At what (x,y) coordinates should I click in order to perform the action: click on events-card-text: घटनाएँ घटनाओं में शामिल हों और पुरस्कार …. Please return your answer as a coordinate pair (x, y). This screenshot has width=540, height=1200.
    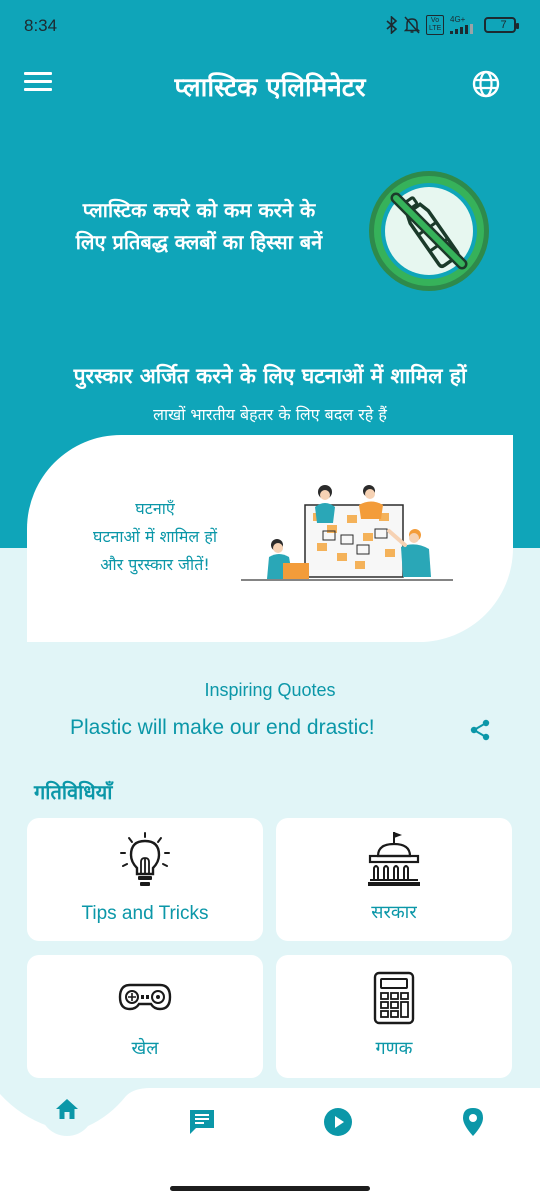
    Looking at the image, I should click on (155, 537).